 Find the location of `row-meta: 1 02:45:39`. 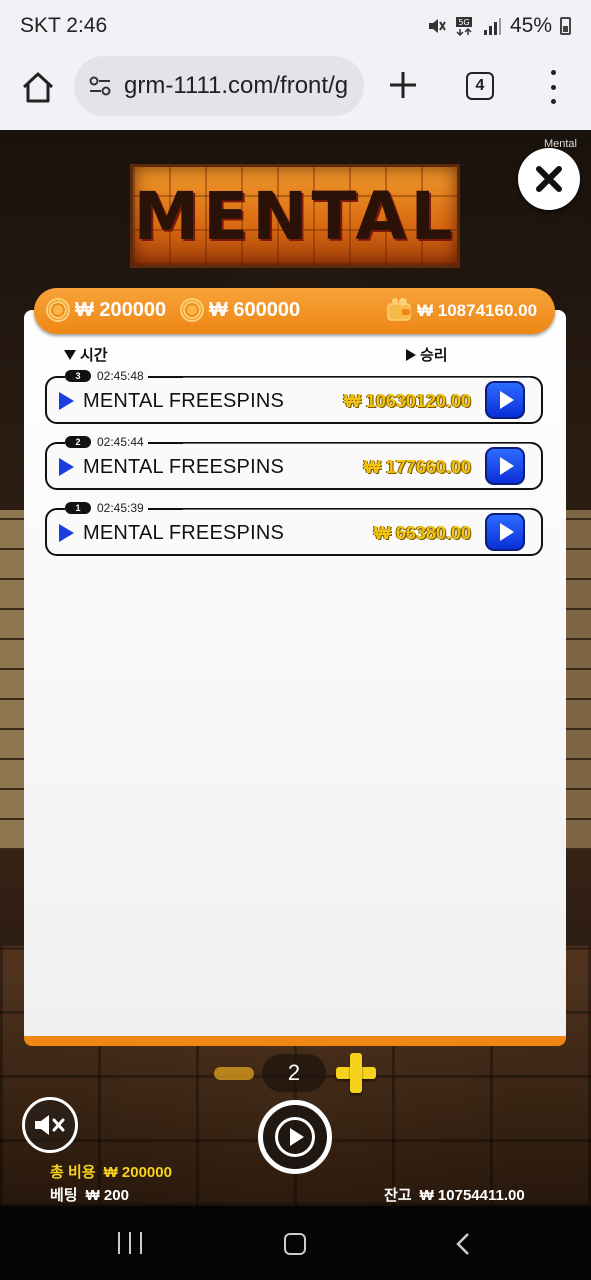

row-meta: 1 02:45:39 is located at coordinates (106, 508).